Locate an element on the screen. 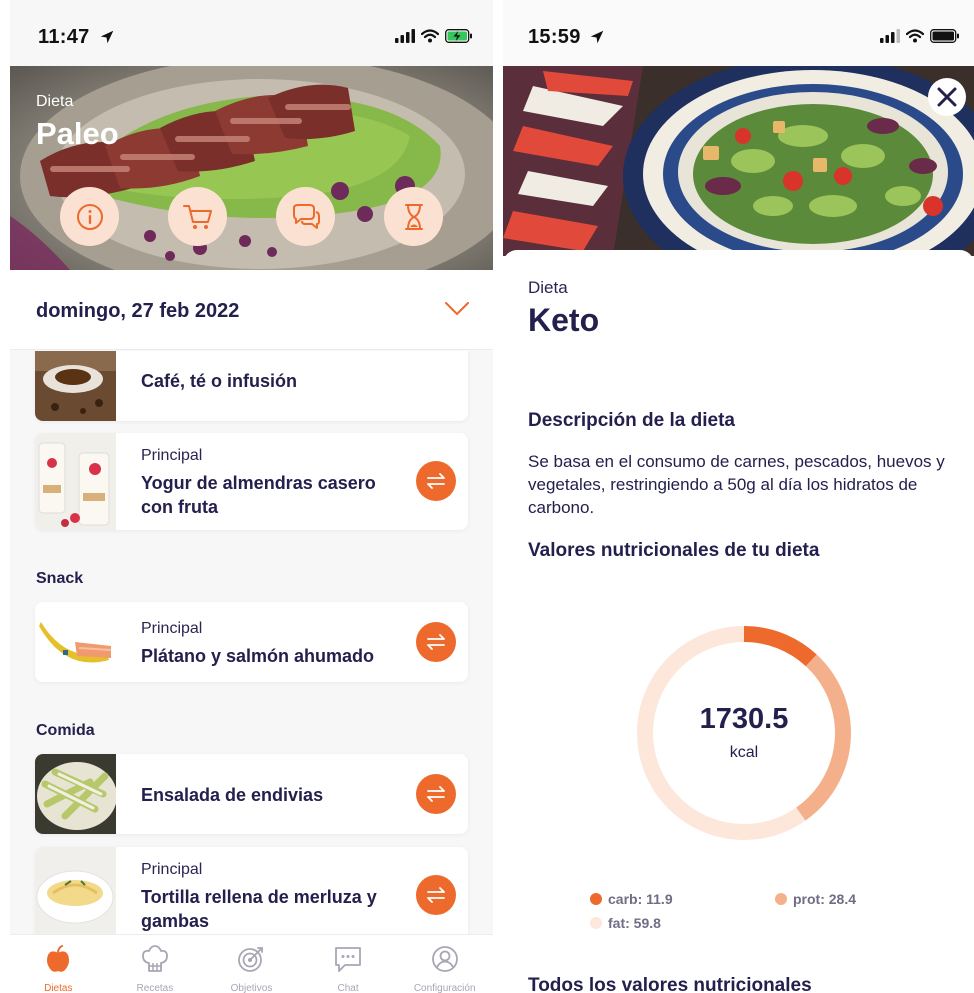 The width and height of the screenshot is (974, 993). chat-icon is located at coordinates (306, 216).